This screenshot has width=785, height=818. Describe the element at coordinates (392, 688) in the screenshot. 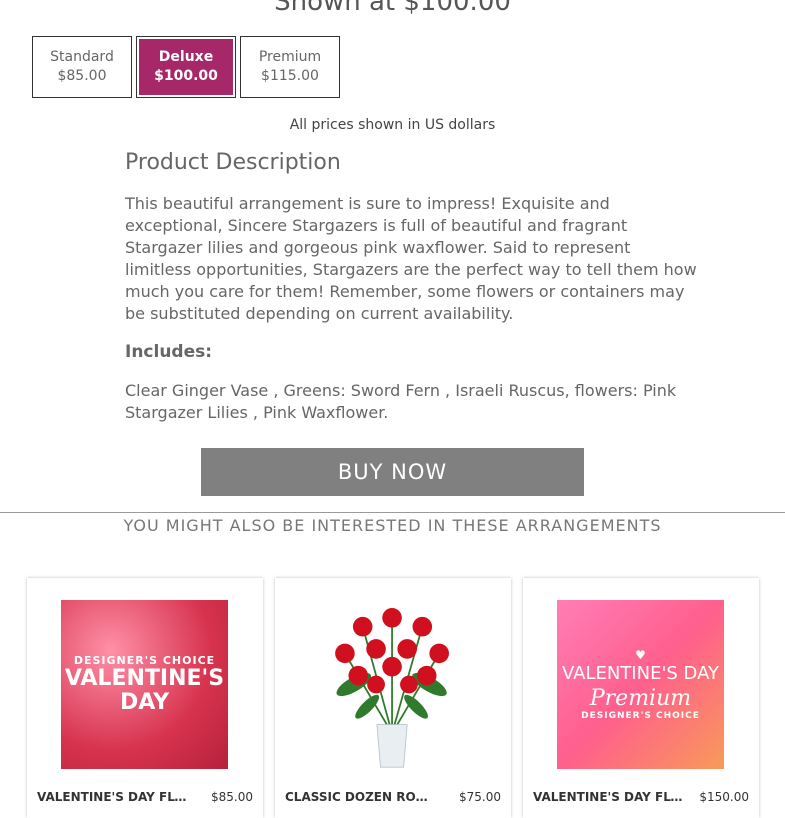

I see `rose-vase-icon` at that location.